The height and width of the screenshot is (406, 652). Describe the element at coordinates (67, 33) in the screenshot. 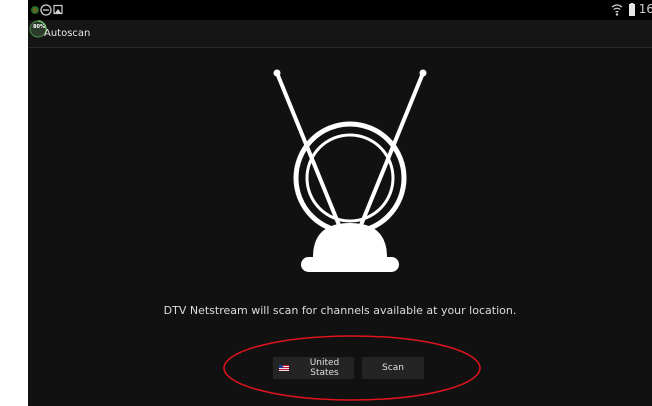

I see `page-title: Autoscan` at that location.